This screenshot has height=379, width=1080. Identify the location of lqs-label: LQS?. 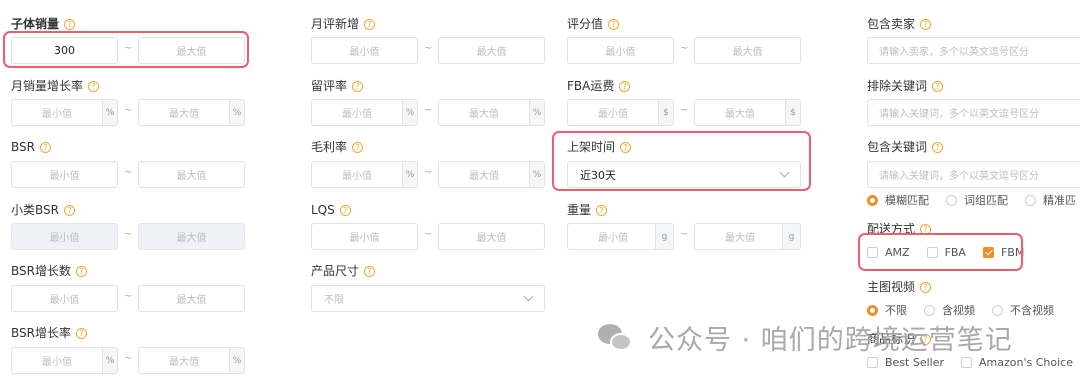
(331, 210).